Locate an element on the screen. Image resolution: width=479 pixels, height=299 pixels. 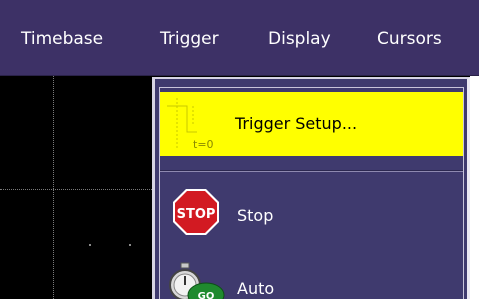
trigger-setup-icon: t=0 is located at coordinates (190, 124).